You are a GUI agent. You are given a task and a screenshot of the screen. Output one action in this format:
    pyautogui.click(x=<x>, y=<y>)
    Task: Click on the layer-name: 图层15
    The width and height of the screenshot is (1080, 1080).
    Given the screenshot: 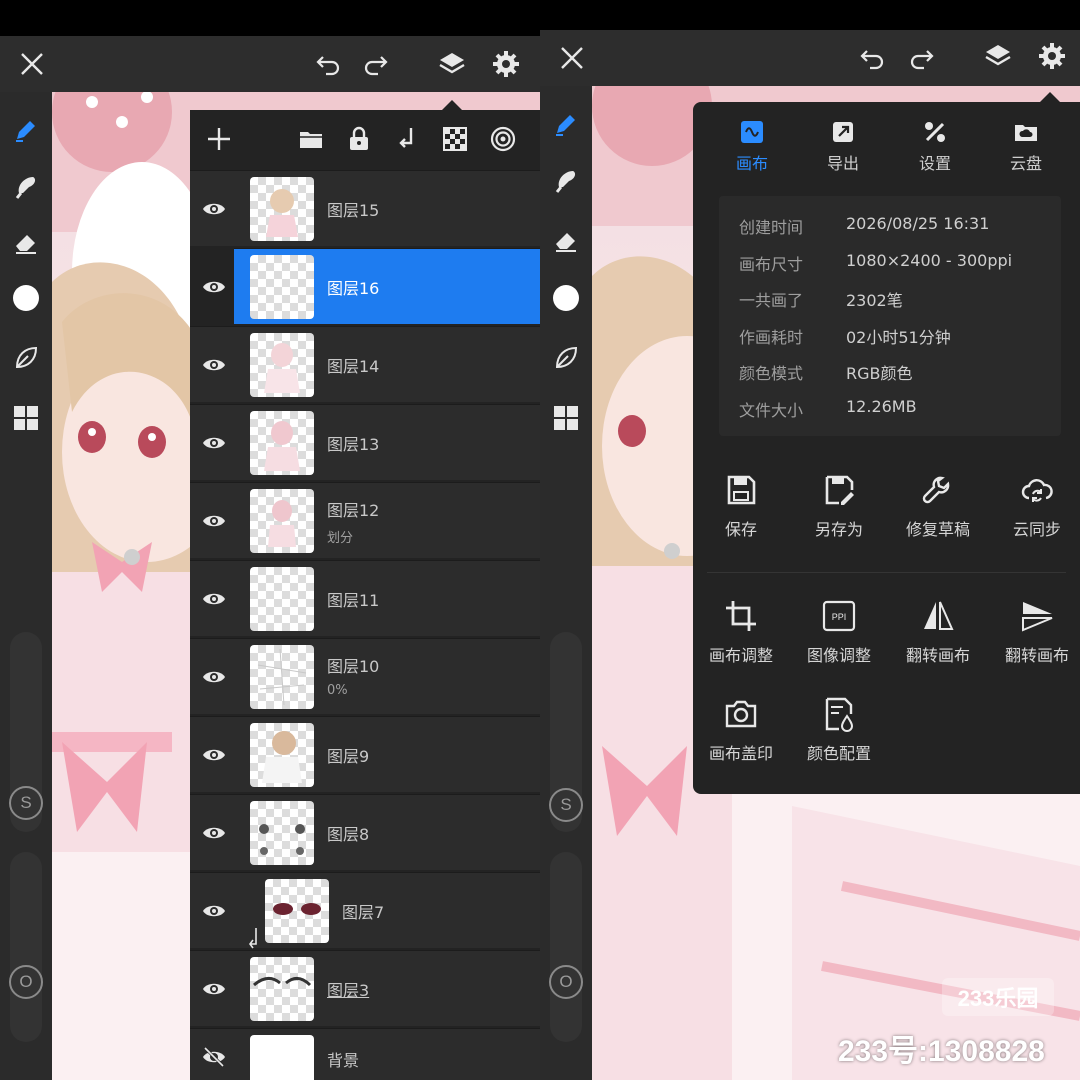 What is the action you would take?
    pyautogui.click(x=353, y=210)
    